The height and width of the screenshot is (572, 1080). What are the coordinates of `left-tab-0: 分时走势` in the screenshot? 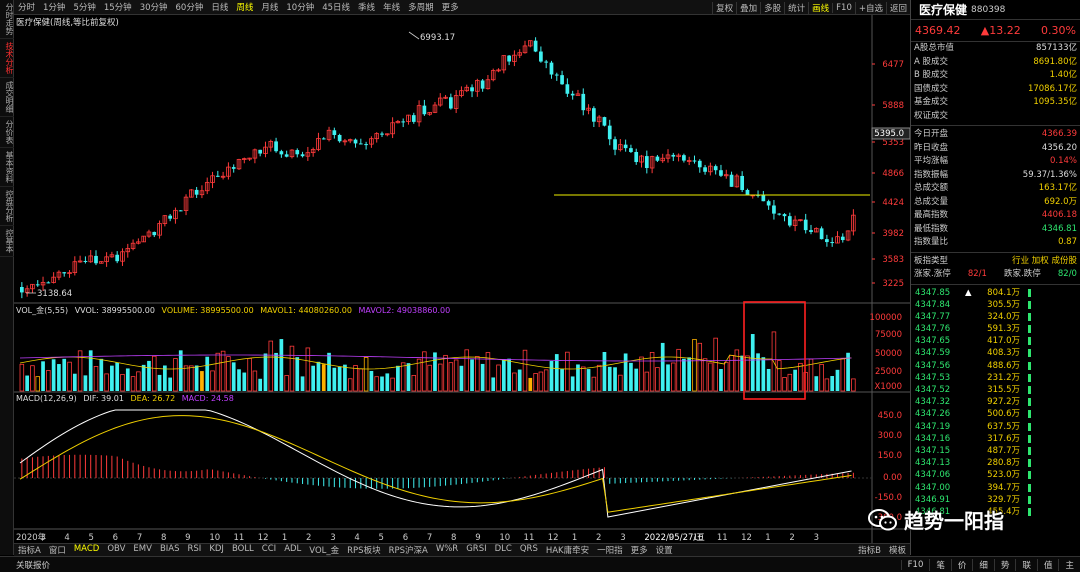 It's located at (7, 19).